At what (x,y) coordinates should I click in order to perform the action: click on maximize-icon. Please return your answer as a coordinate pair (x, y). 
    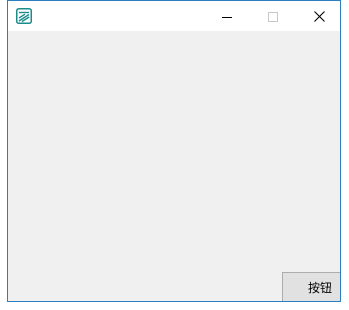
    Looking at the image, I should click on (273, 16).